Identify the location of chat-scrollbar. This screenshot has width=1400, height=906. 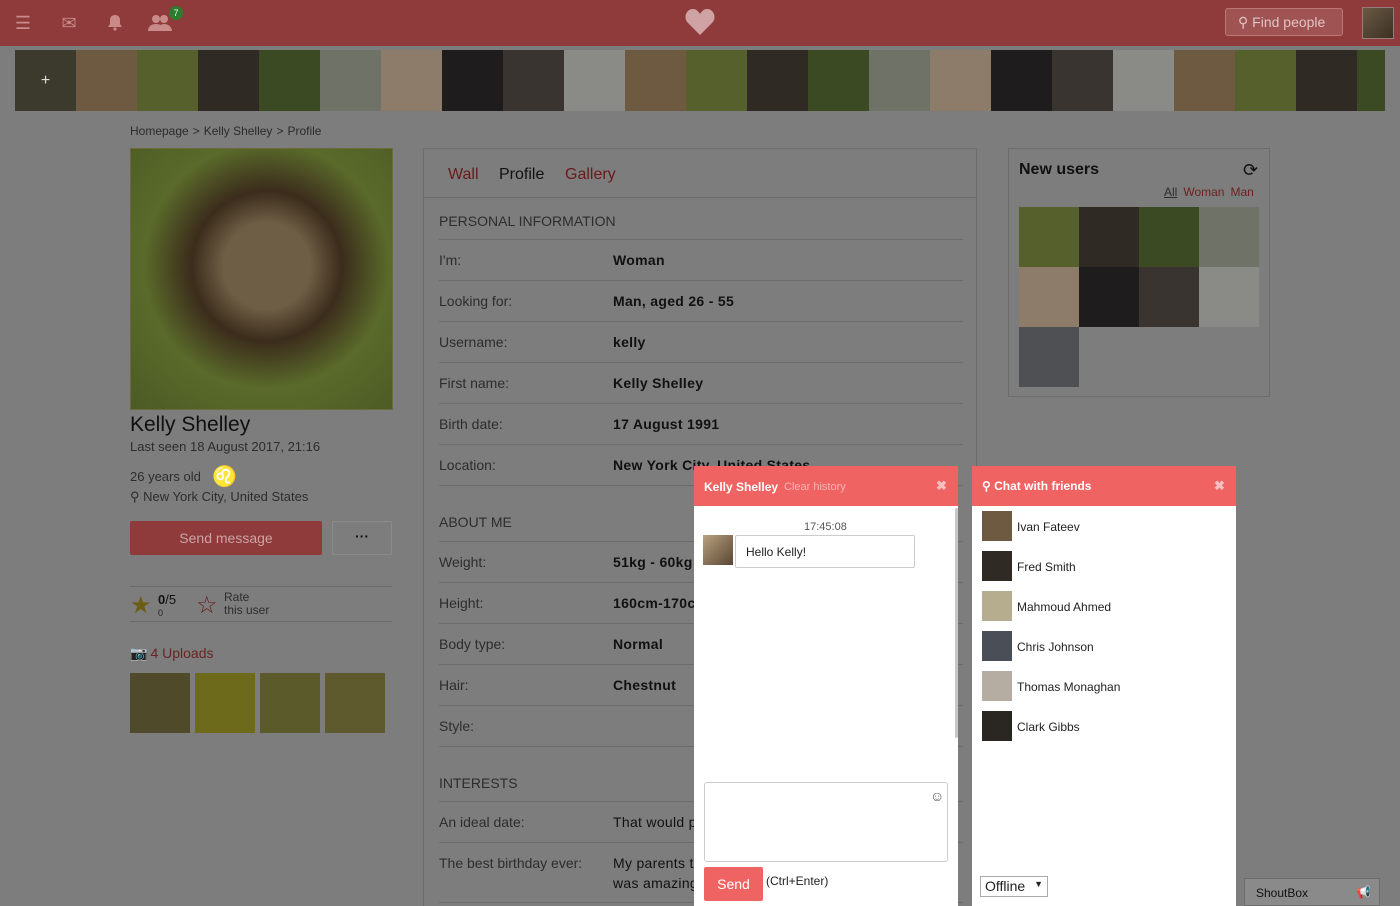
(956, 623).